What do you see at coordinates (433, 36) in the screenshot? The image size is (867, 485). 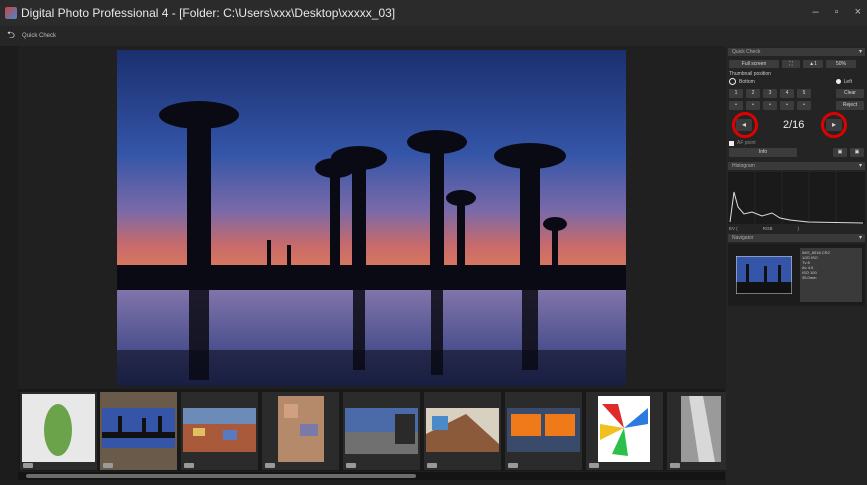 I see `toolbar: ⮌ Quick Check` at bounding box center [433, 36].